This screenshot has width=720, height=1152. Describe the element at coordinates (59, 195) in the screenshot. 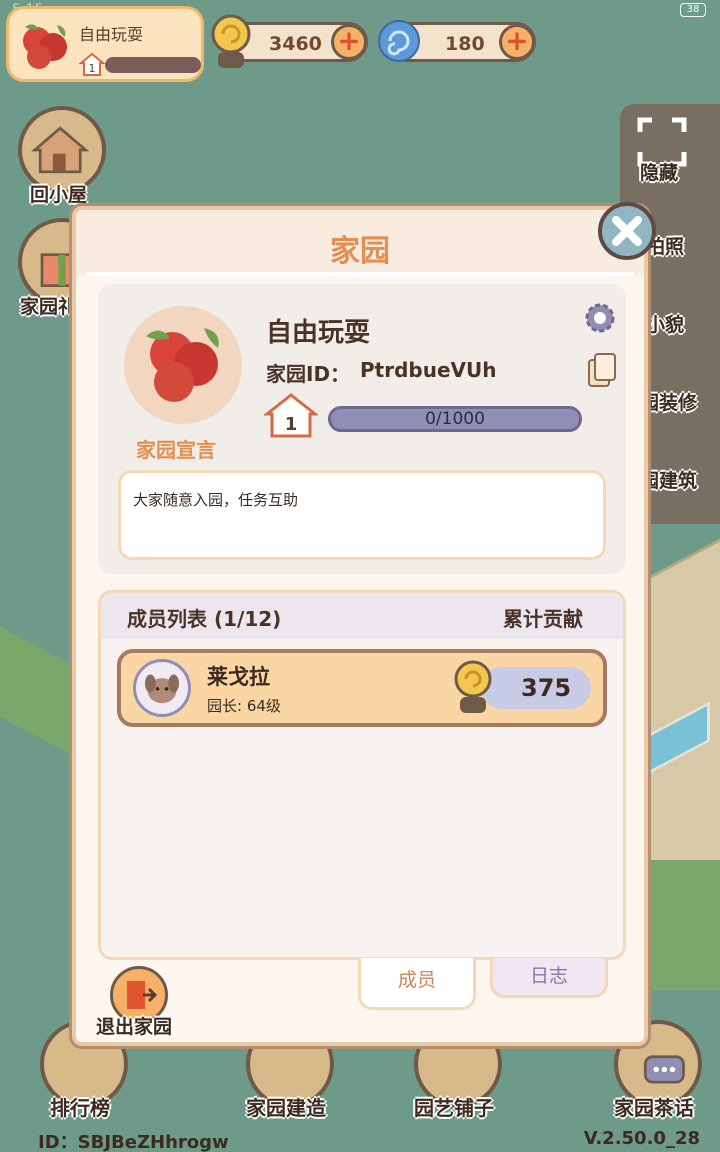

I see `home-label: 回小屋` at that location.